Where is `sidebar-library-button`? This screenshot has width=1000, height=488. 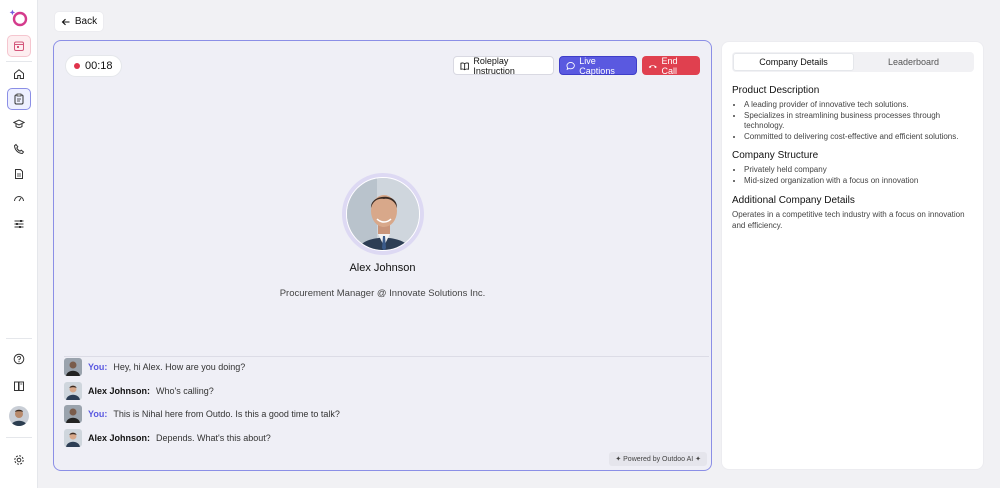
sidebar-library-button is located at coordinates (19, 386).